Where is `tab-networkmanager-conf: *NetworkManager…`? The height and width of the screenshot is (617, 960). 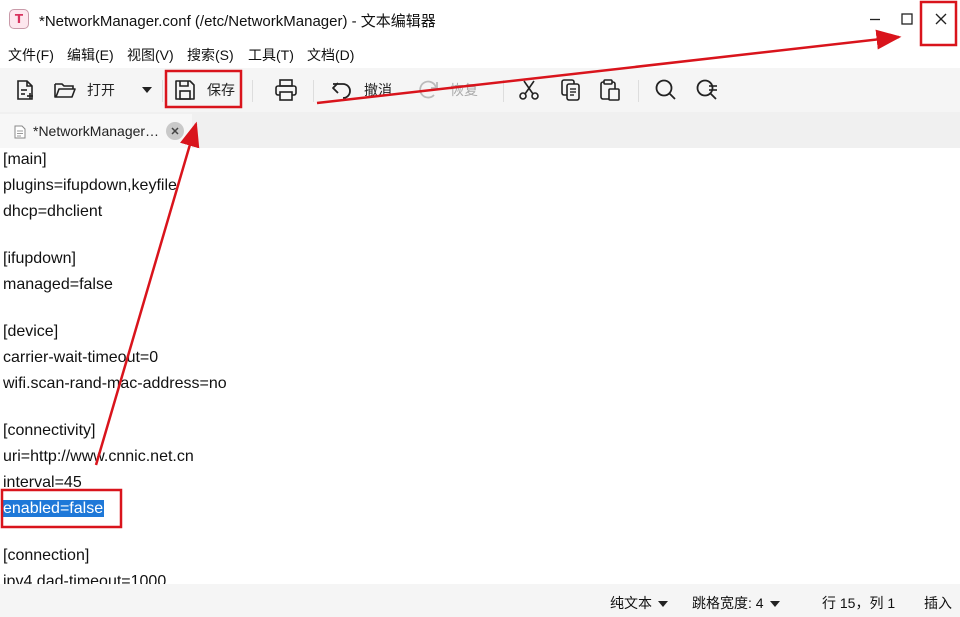
tab-networkmanager-conf: *NetworkManager… is located at coordinates (96, 131).